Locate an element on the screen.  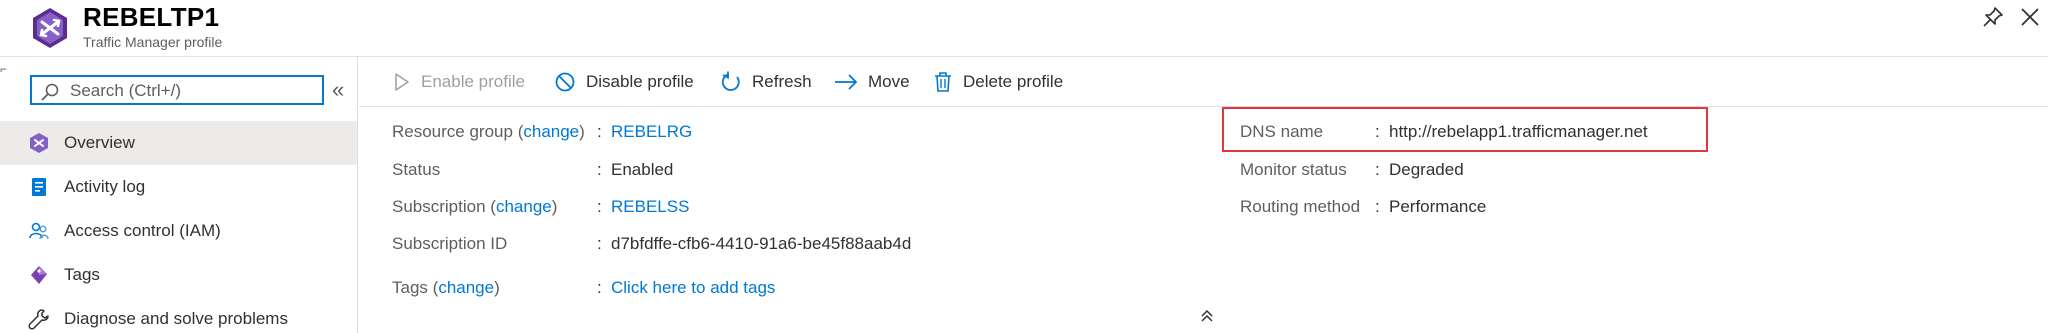
sidebar-item-overview: Overview is located at coordinates (178, 143).